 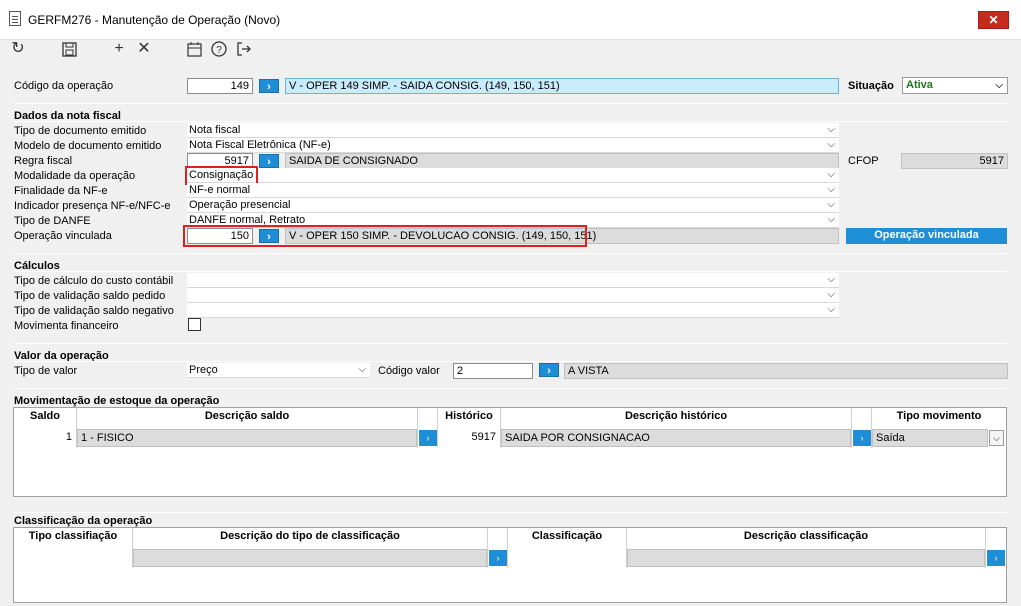 What do you see at coordinates (68, 437) in the screenshot?
I see `cell-saldo: 1` at bounding box center [68, 437].